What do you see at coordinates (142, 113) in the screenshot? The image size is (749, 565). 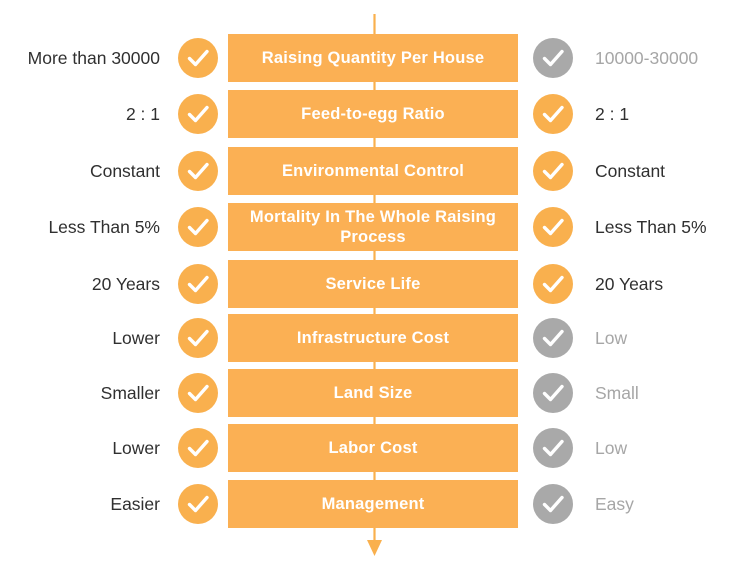 I see `left-value-label: 2 : 1` at bounding box center [142, 113].